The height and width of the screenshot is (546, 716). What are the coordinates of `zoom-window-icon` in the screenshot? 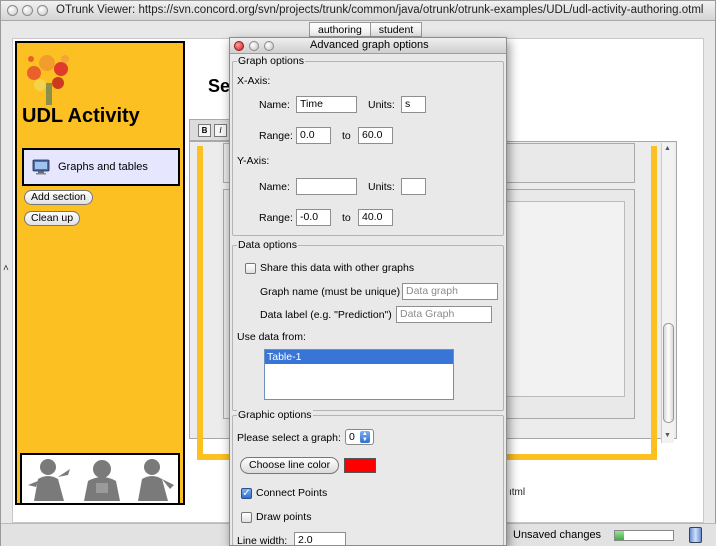 It's located at (42, 10).